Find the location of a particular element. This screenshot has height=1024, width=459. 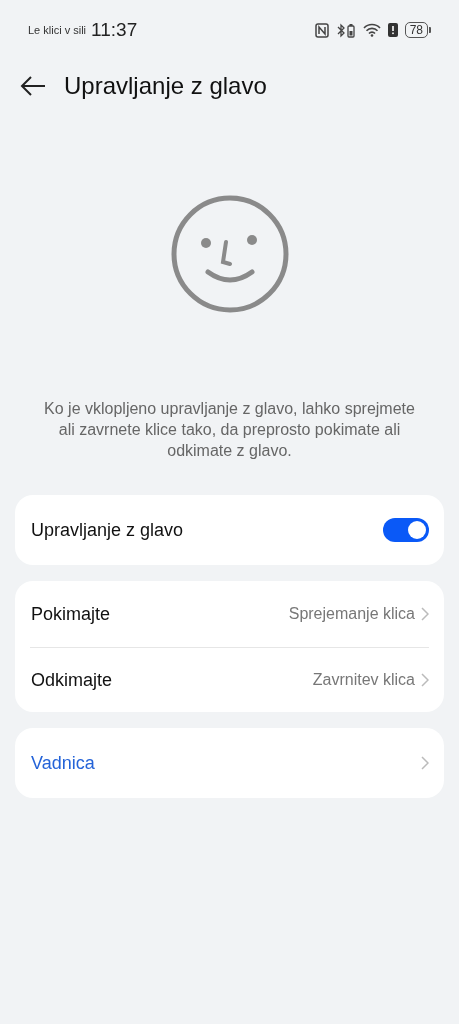

back-arrow-icon is located at coordinates (33, 86).